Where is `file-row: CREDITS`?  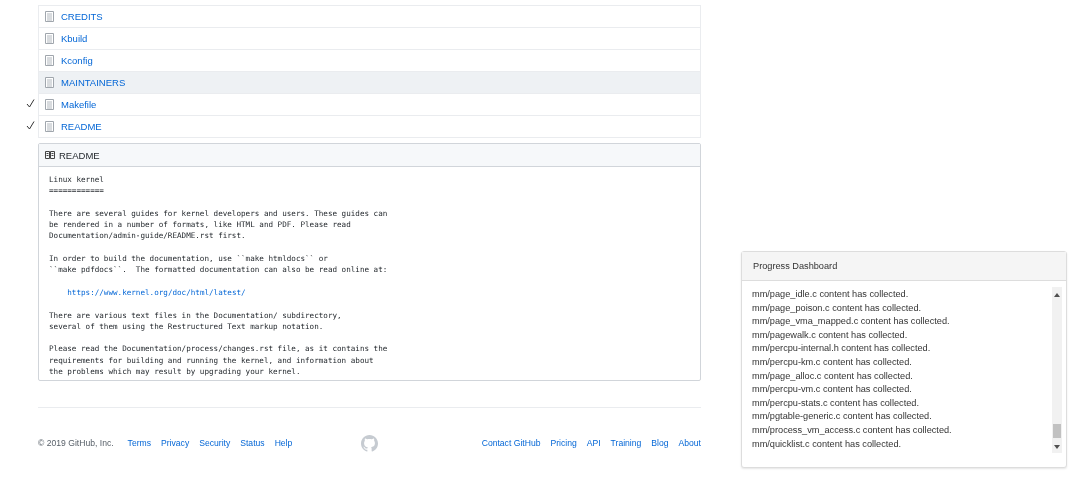
file-row: CREDITS is located at coordinates (369, 16).